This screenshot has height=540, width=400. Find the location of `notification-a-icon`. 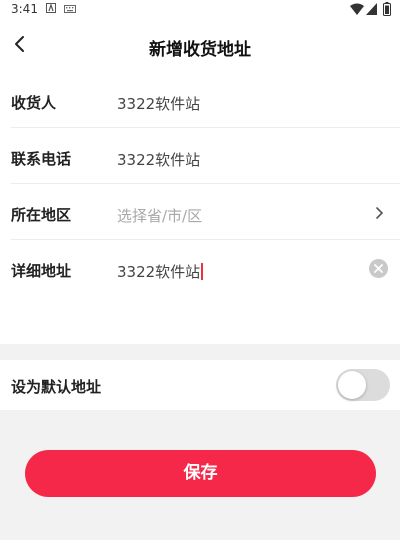

notification-a-icon is located at coordinates (51, 8).